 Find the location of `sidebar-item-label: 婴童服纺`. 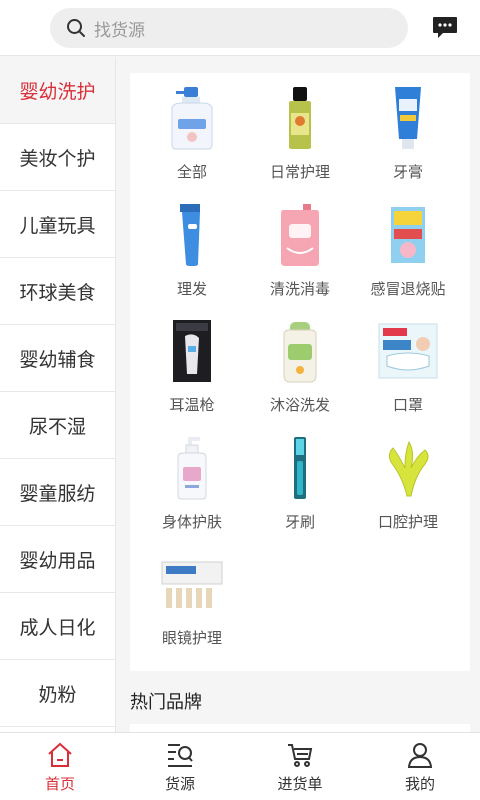

sidebar-item-label: 婴童服纺 is located at coordinates (57, 493).